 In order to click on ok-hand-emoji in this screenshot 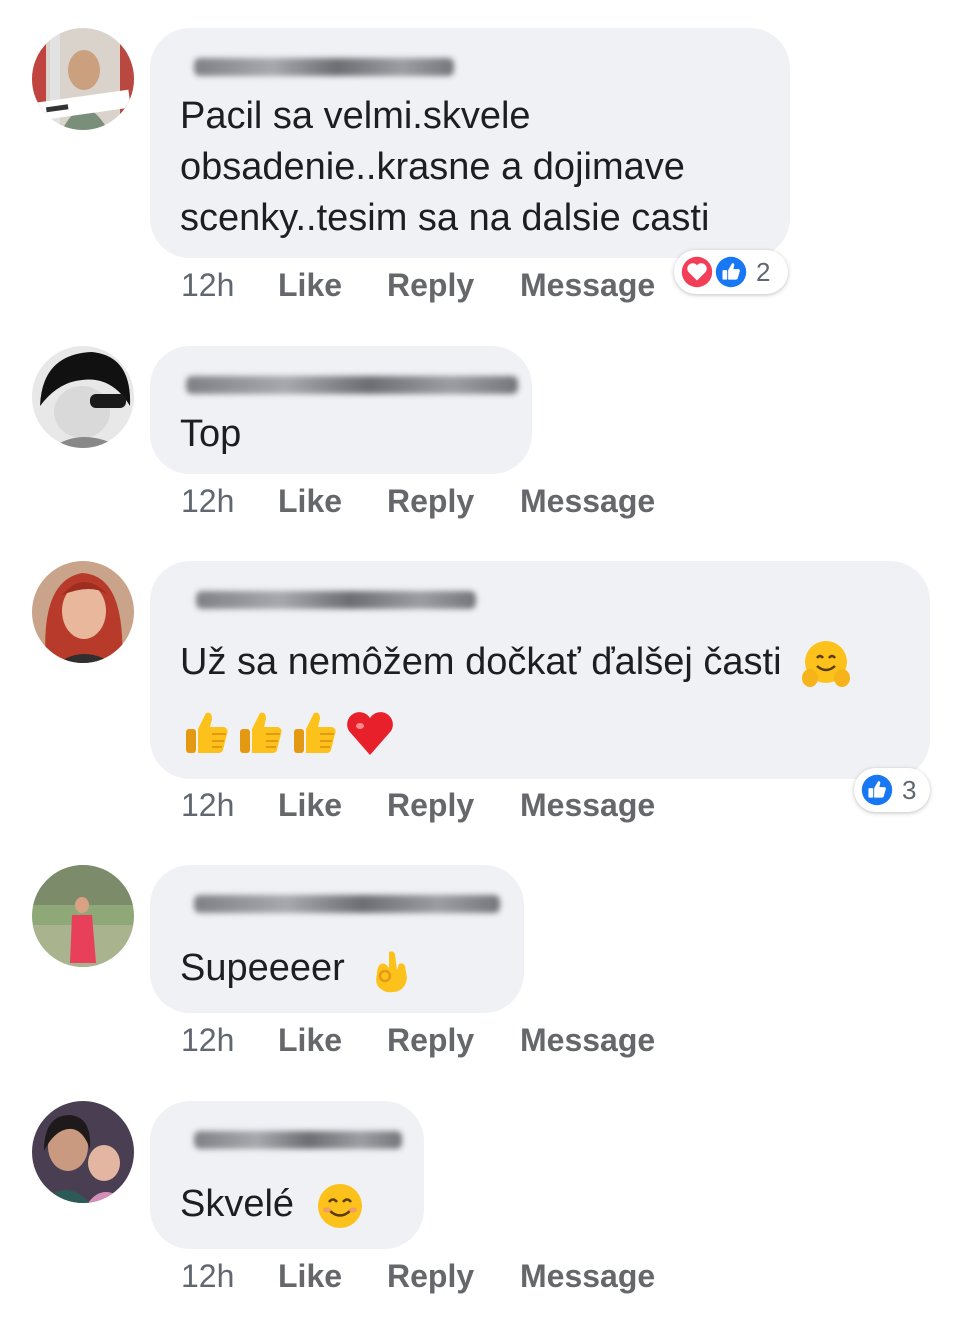, I will do `click(391, 970)`.